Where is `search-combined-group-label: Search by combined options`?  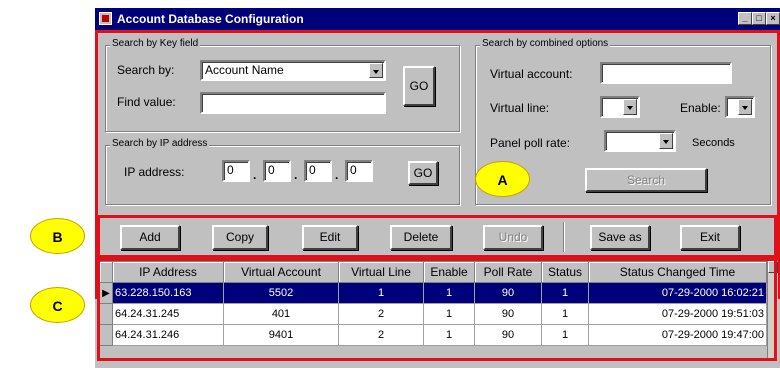
search-combined-group-label: Search by combined options is located at coordinates (545, 43).